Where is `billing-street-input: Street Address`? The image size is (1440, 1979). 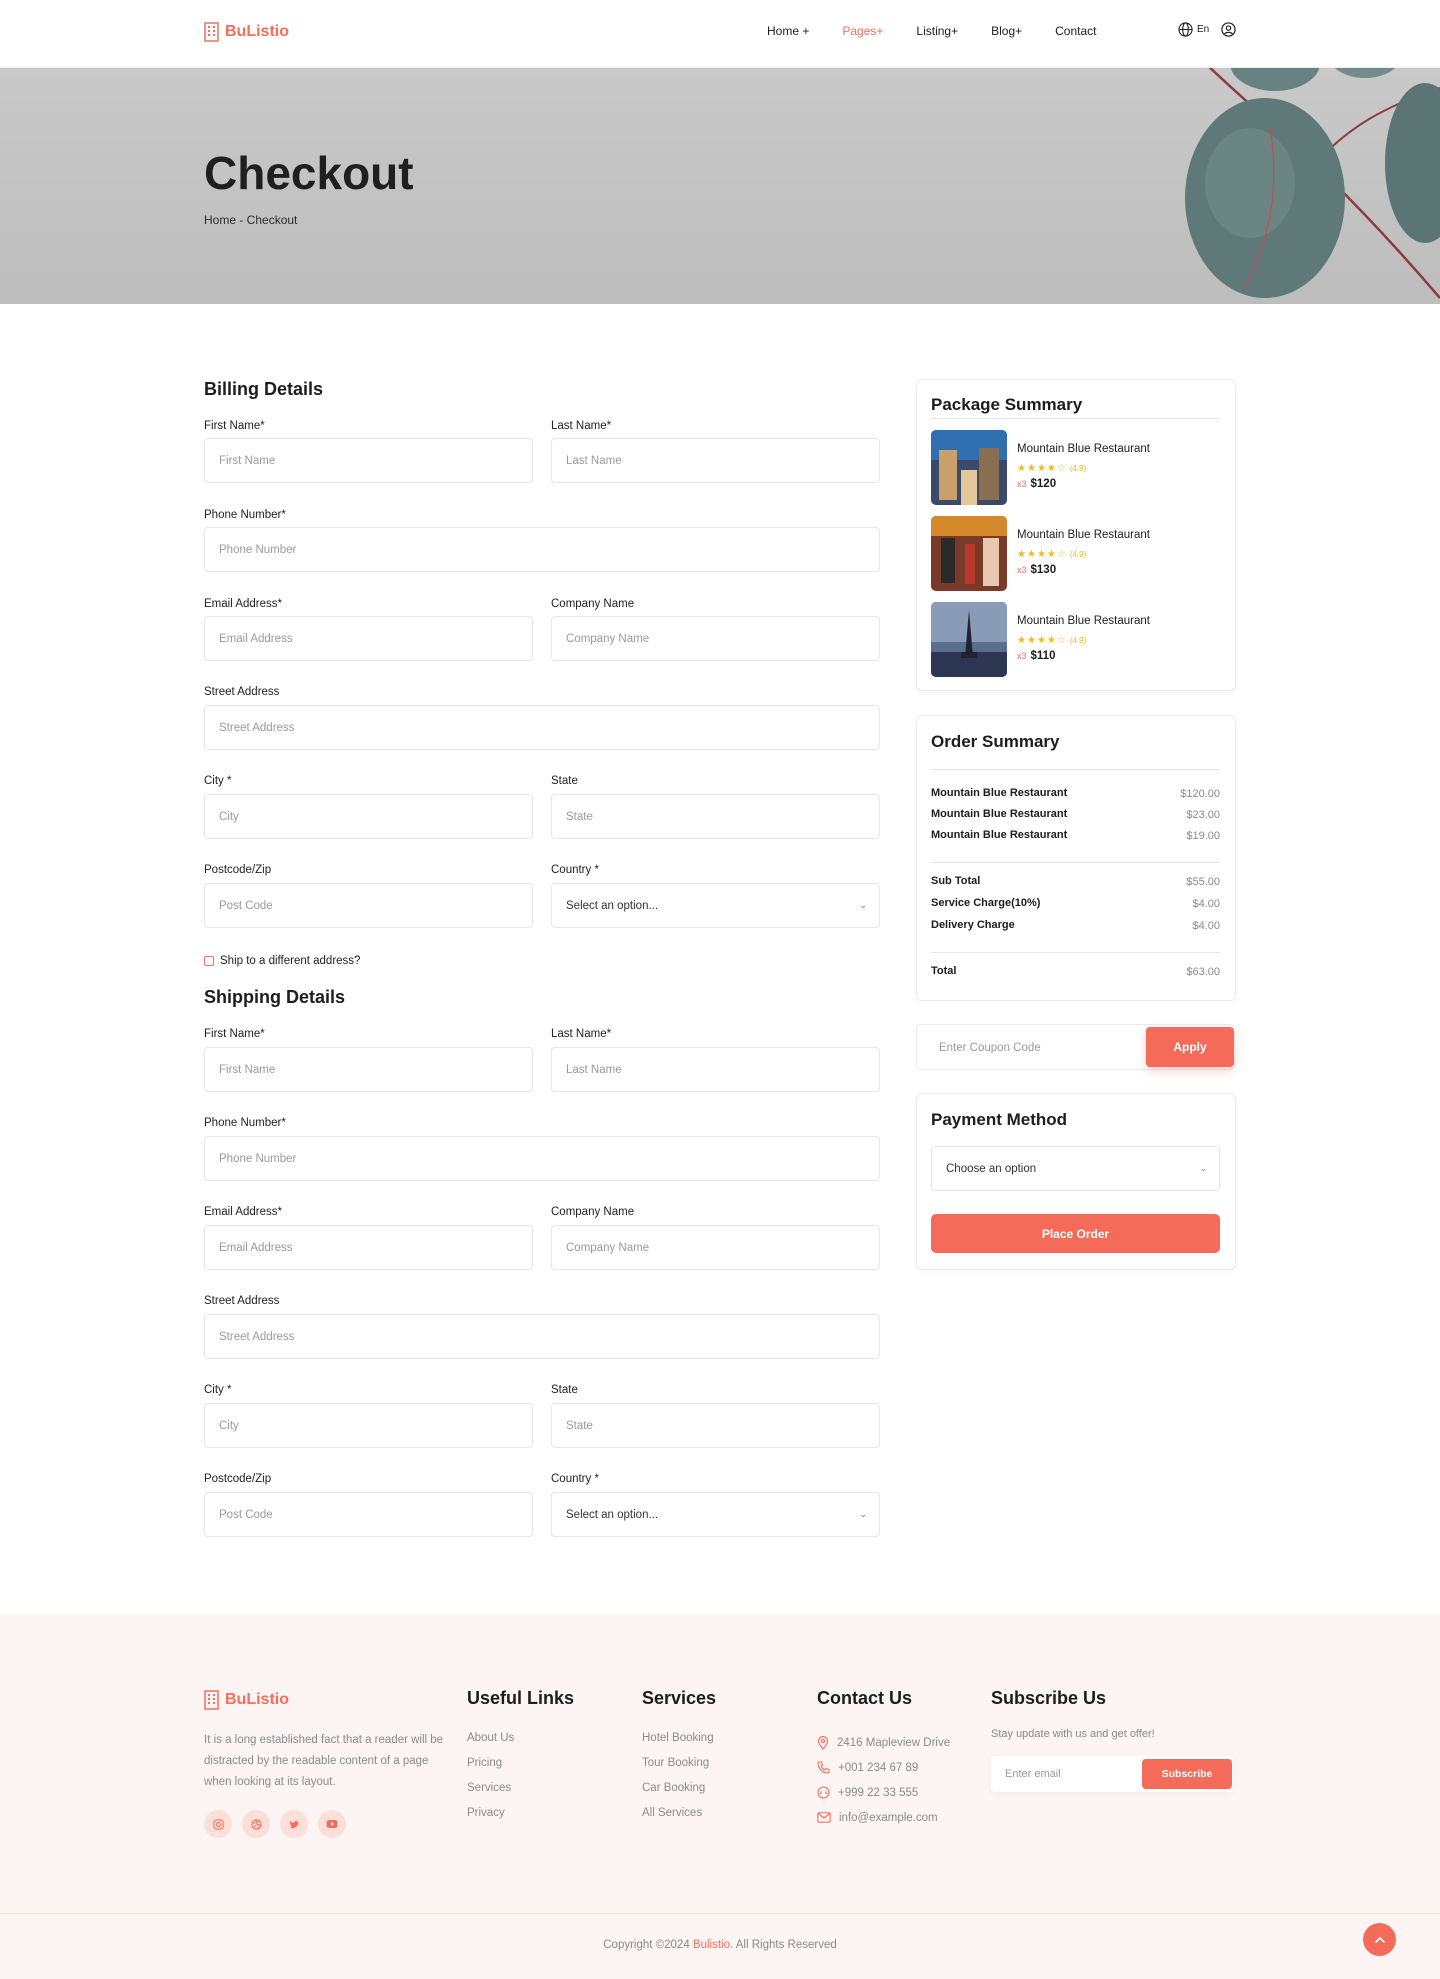 billing-street-input: Street Address is located at coordinates (542, 727).